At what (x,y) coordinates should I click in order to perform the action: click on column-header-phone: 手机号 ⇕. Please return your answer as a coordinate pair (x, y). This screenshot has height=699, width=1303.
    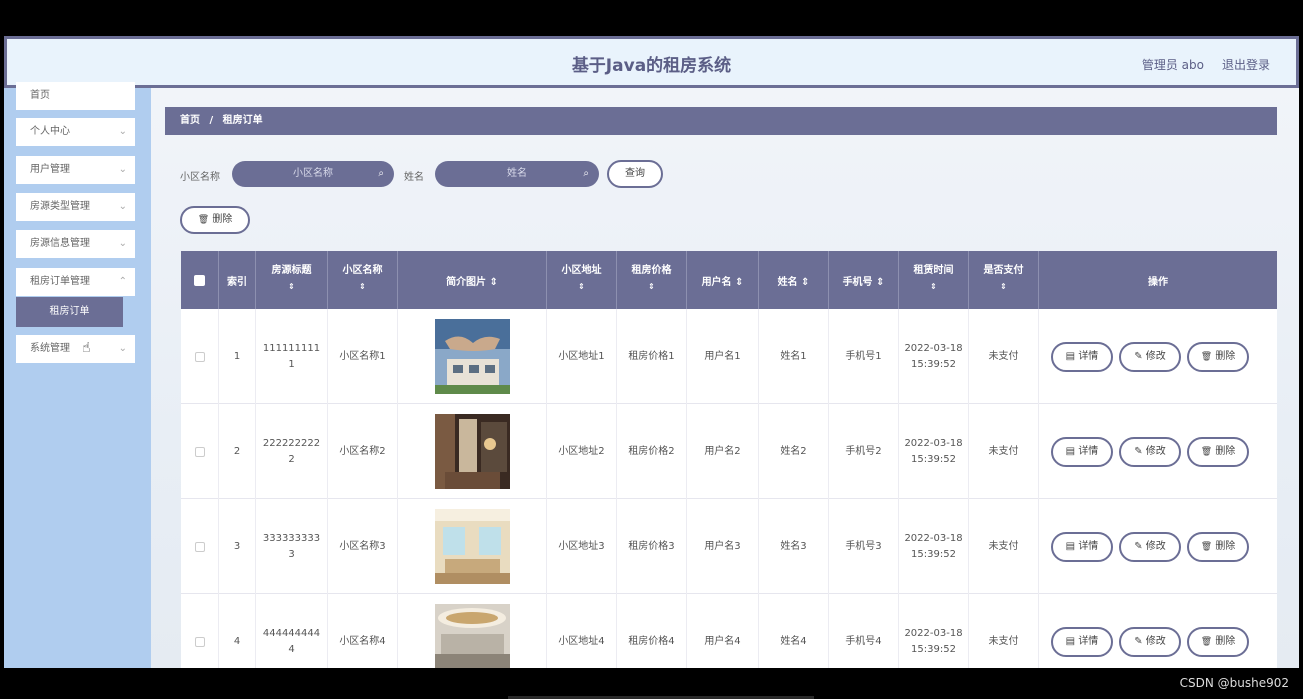
    Looking at the image, I should click on (864, 280).